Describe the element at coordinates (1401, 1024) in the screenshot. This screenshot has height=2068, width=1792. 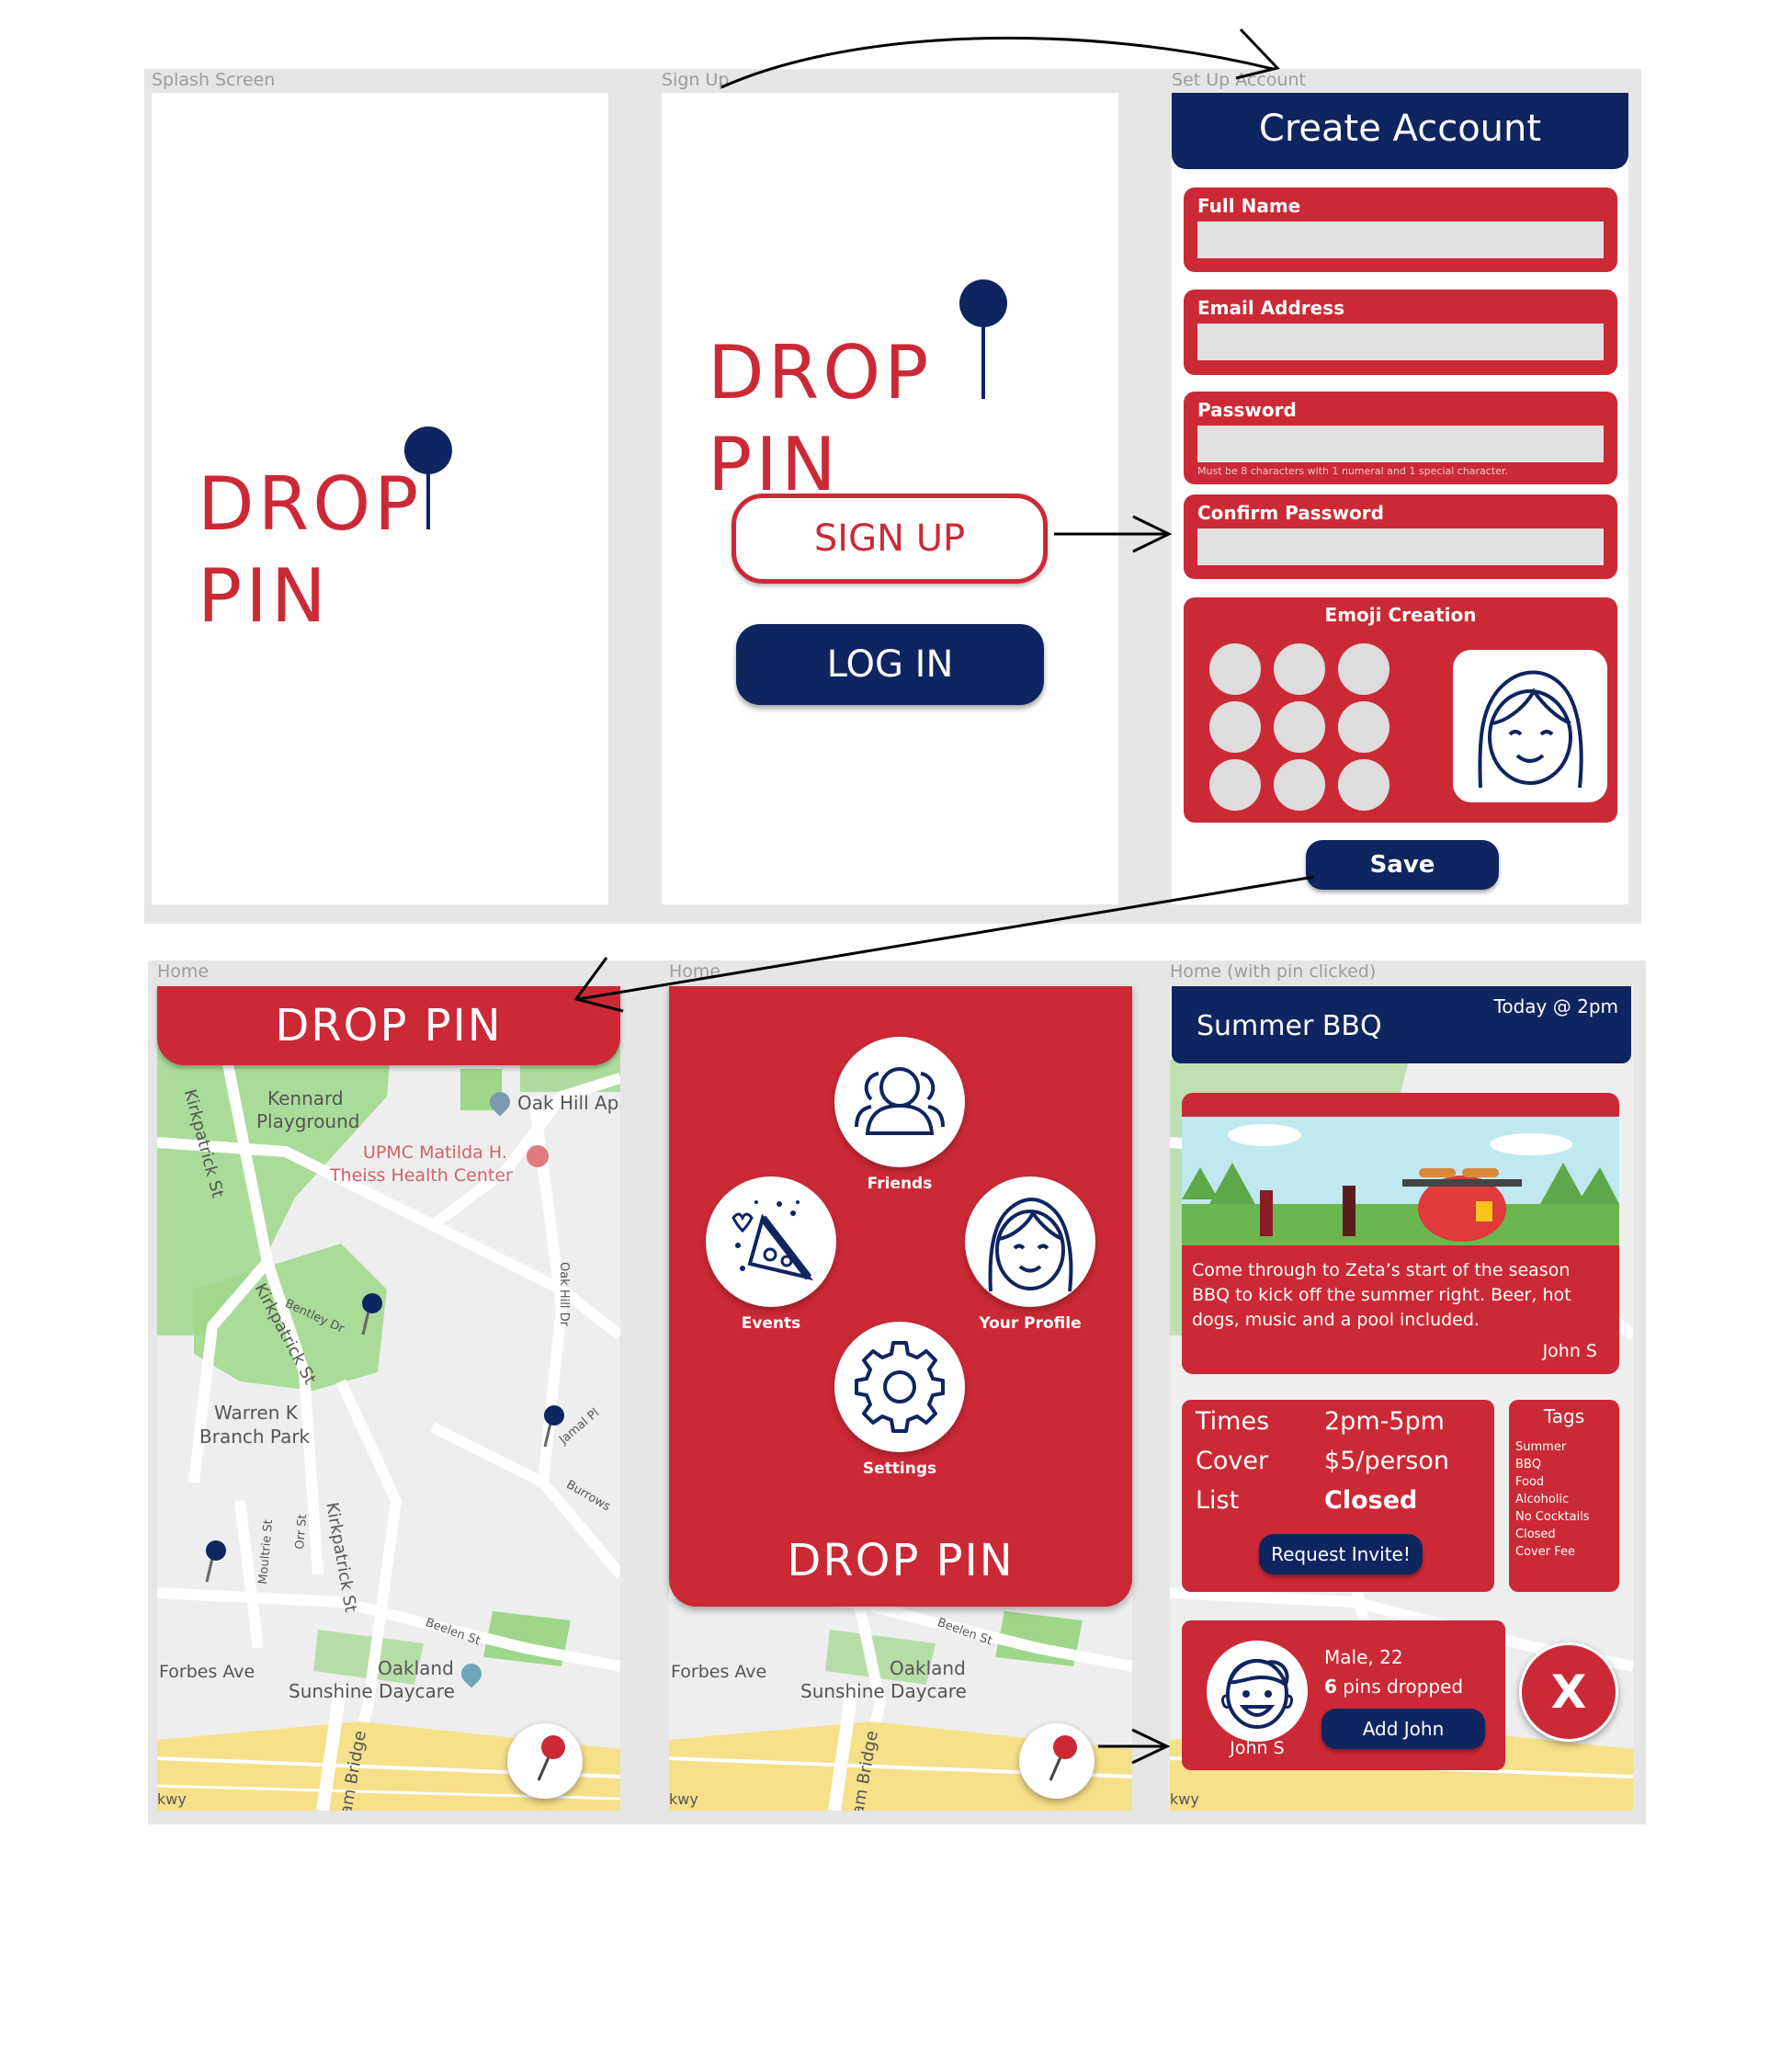
I see `event-header: Summer BBQ Today @ 2pm` at that location.